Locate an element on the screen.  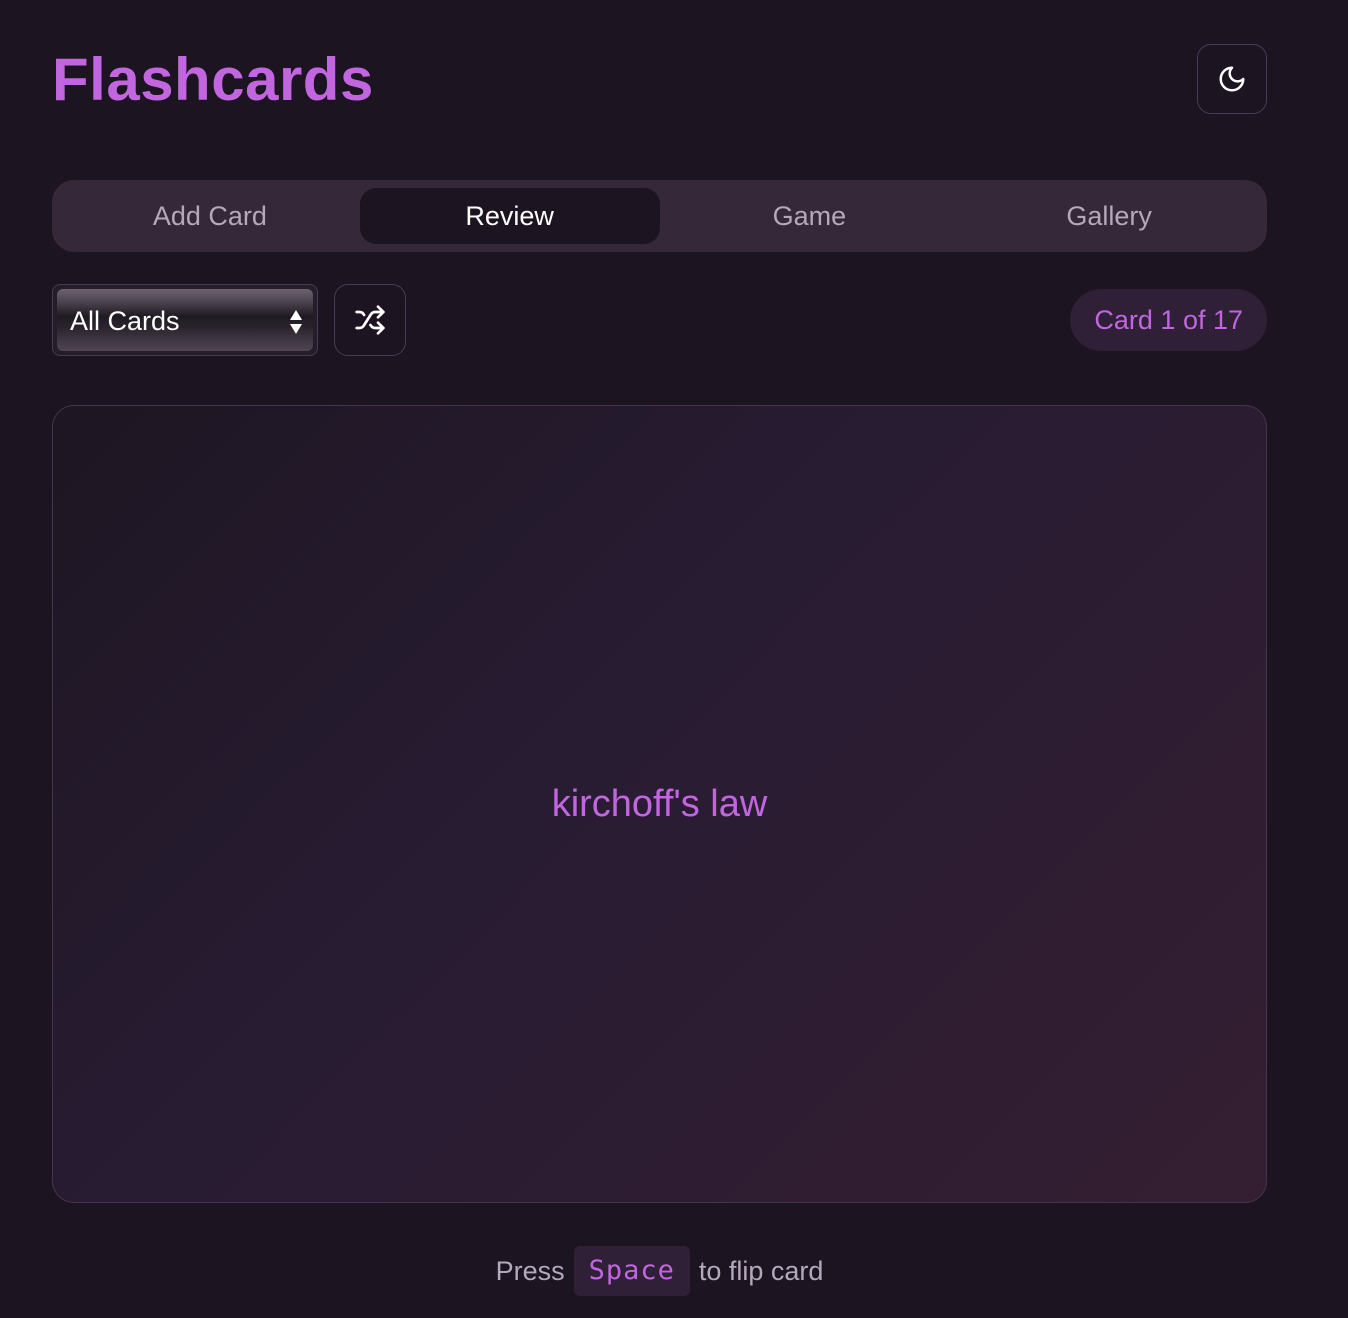
tab-add-card: Add Card is located at coordinates (210, 216).